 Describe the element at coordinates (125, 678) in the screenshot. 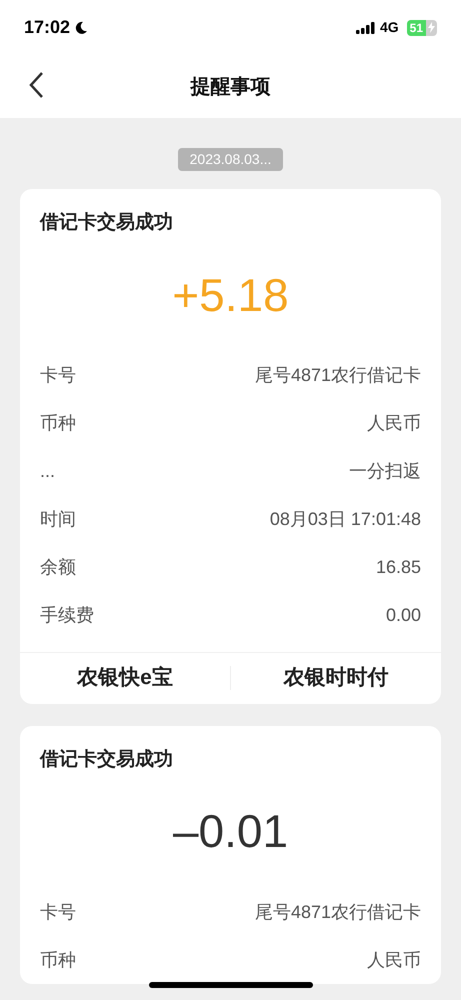

I see `action-button: 农银快e宝` at that location.